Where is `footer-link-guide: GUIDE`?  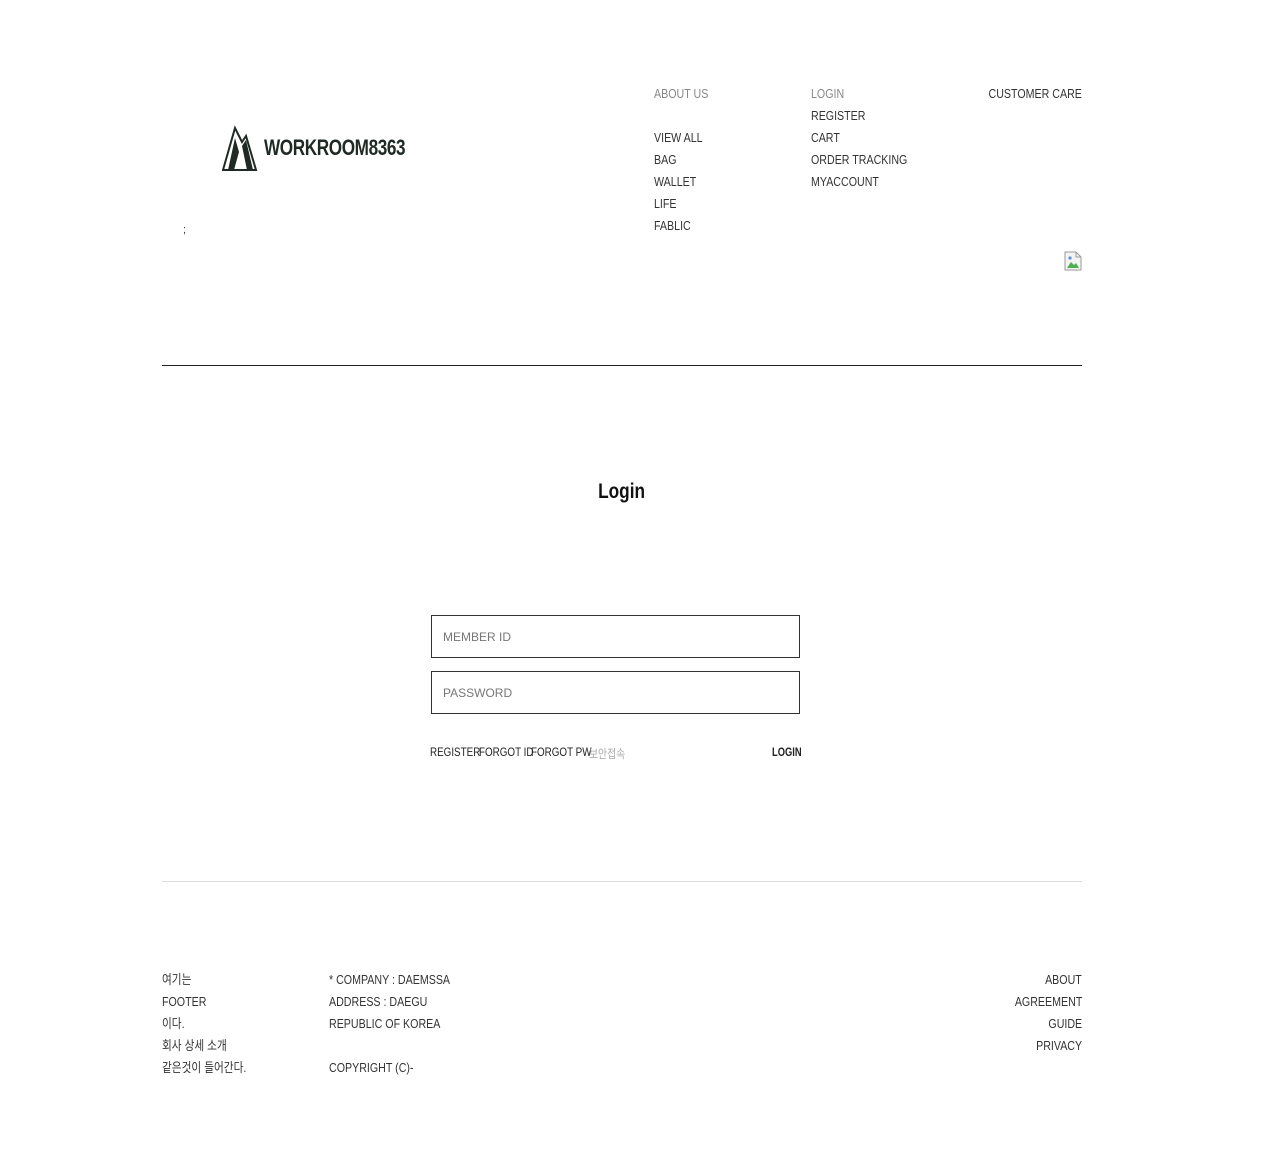 footer-link-guide: GUIDE is located at coordinates (991, 1026).